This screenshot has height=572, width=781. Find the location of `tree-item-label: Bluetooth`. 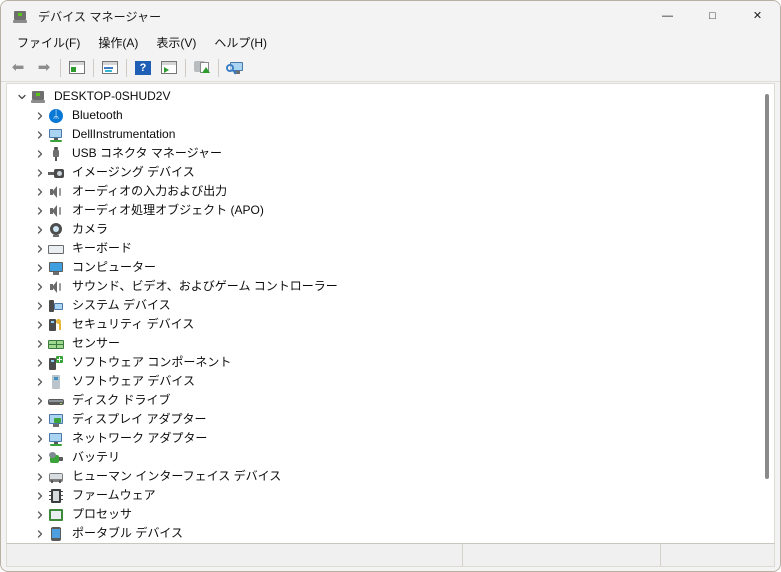

tree-item-label: Bluetooth is located at coordinates (97, 115).